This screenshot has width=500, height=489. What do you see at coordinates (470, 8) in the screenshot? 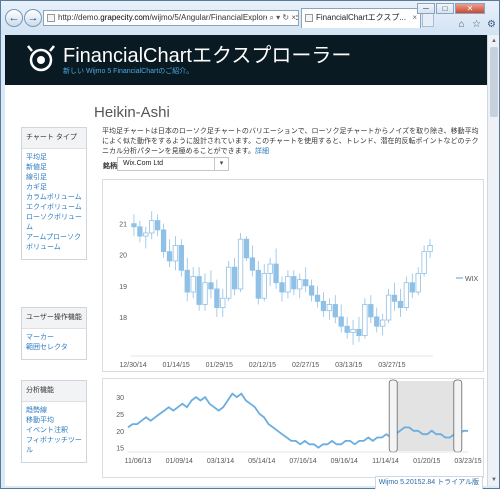
I see `close-button: ✕` at bounding box center [470, 8].